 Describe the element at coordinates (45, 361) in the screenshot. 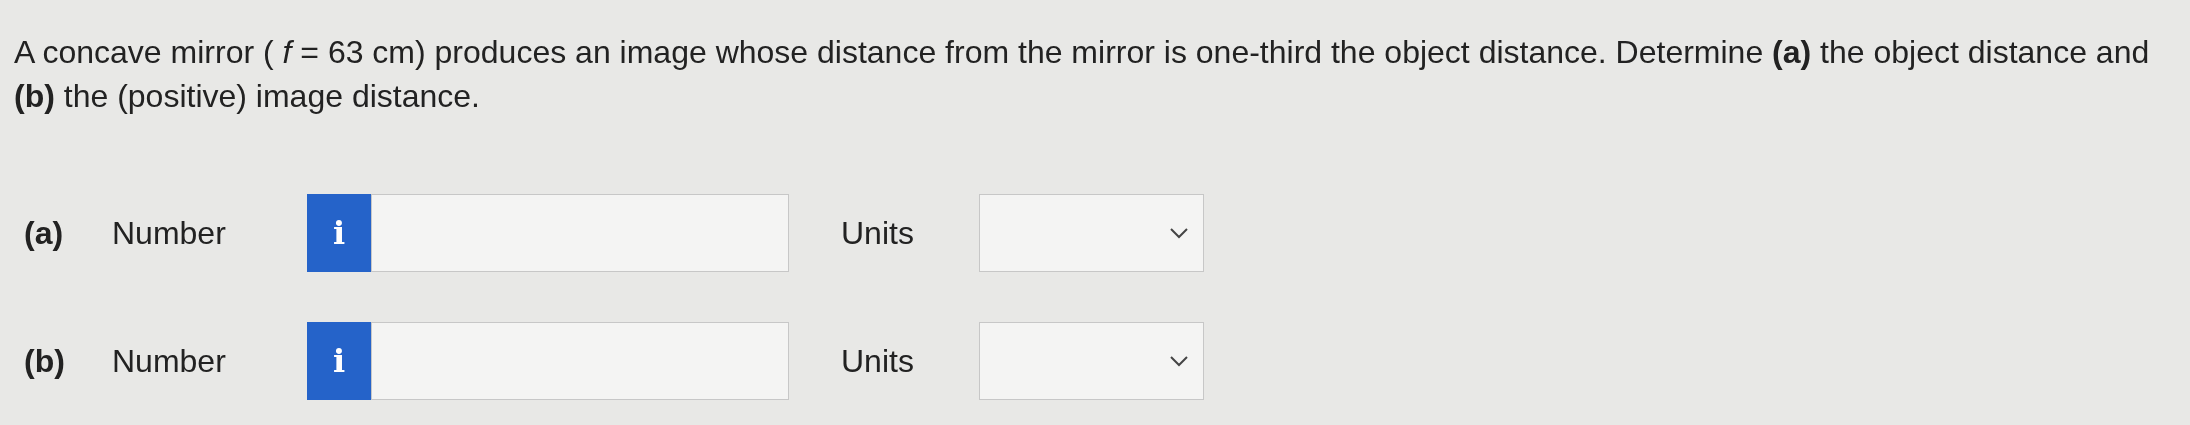

I see `part-label: (b)` at that location.